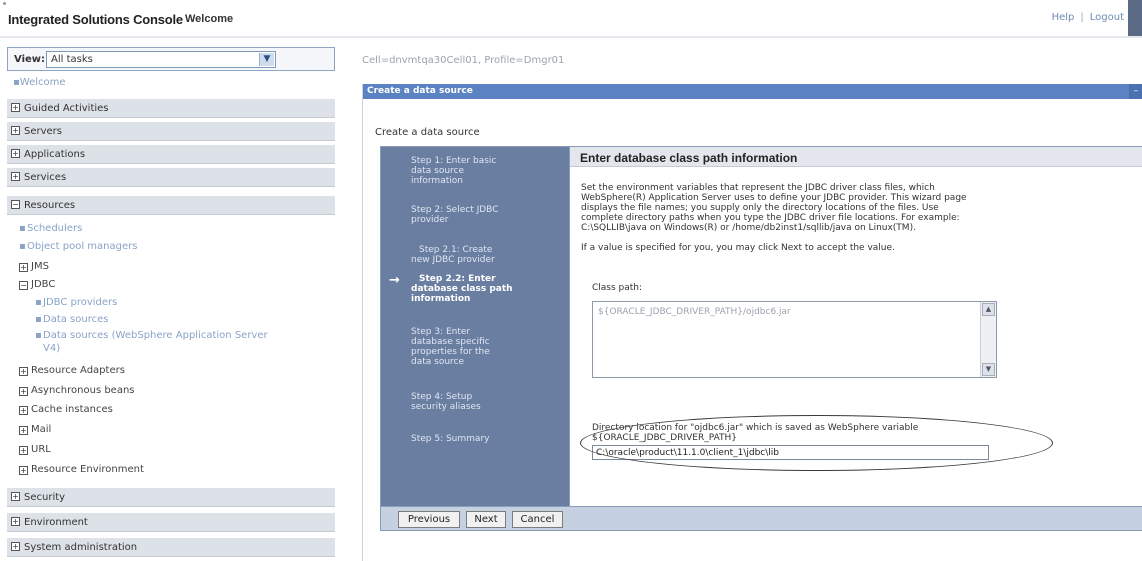 The image size is (1142, 561). What do you see at coordinates (4, 3) in the screenshot?
I see `banner-dot` at bounding box center [4, 3].